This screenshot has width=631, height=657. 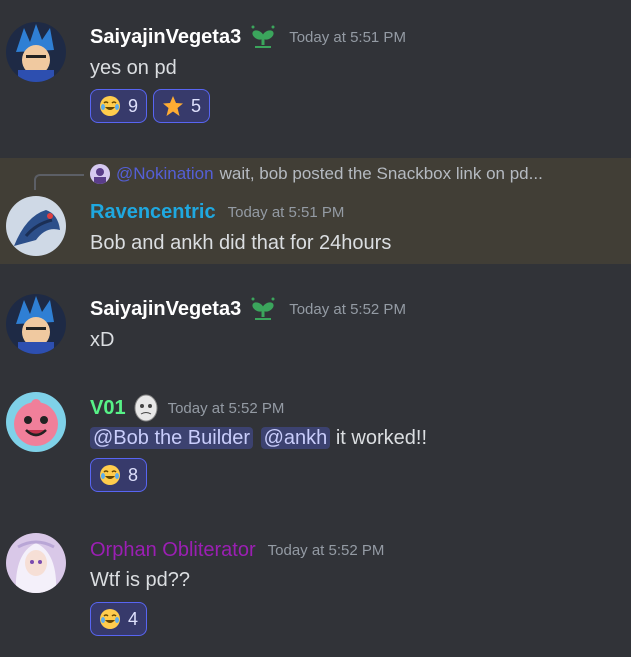 I want to click on reactions: 8, so click(x=119, y=475).